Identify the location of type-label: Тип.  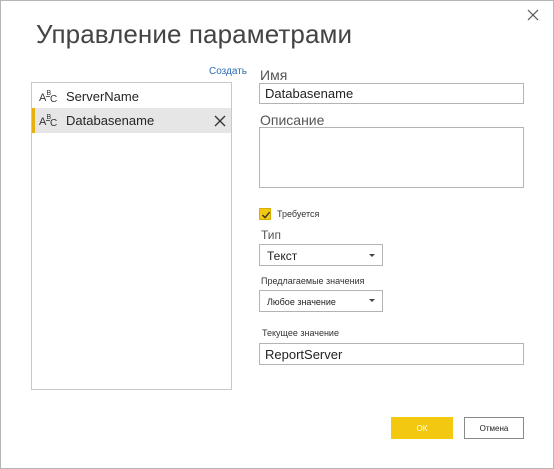
(271, 235).